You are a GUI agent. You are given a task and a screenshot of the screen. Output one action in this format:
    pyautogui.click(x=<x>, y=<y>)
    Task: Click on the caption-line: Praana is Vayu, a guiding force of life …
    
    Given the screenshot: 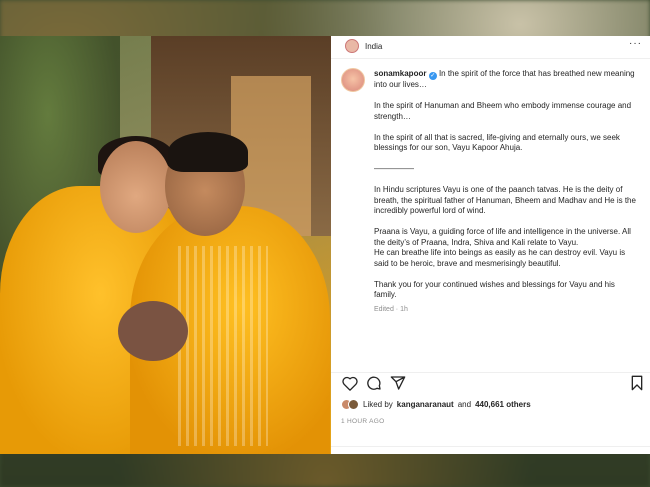 What is the action you would take?
    pyautogui.click(x=502, y=237)
    